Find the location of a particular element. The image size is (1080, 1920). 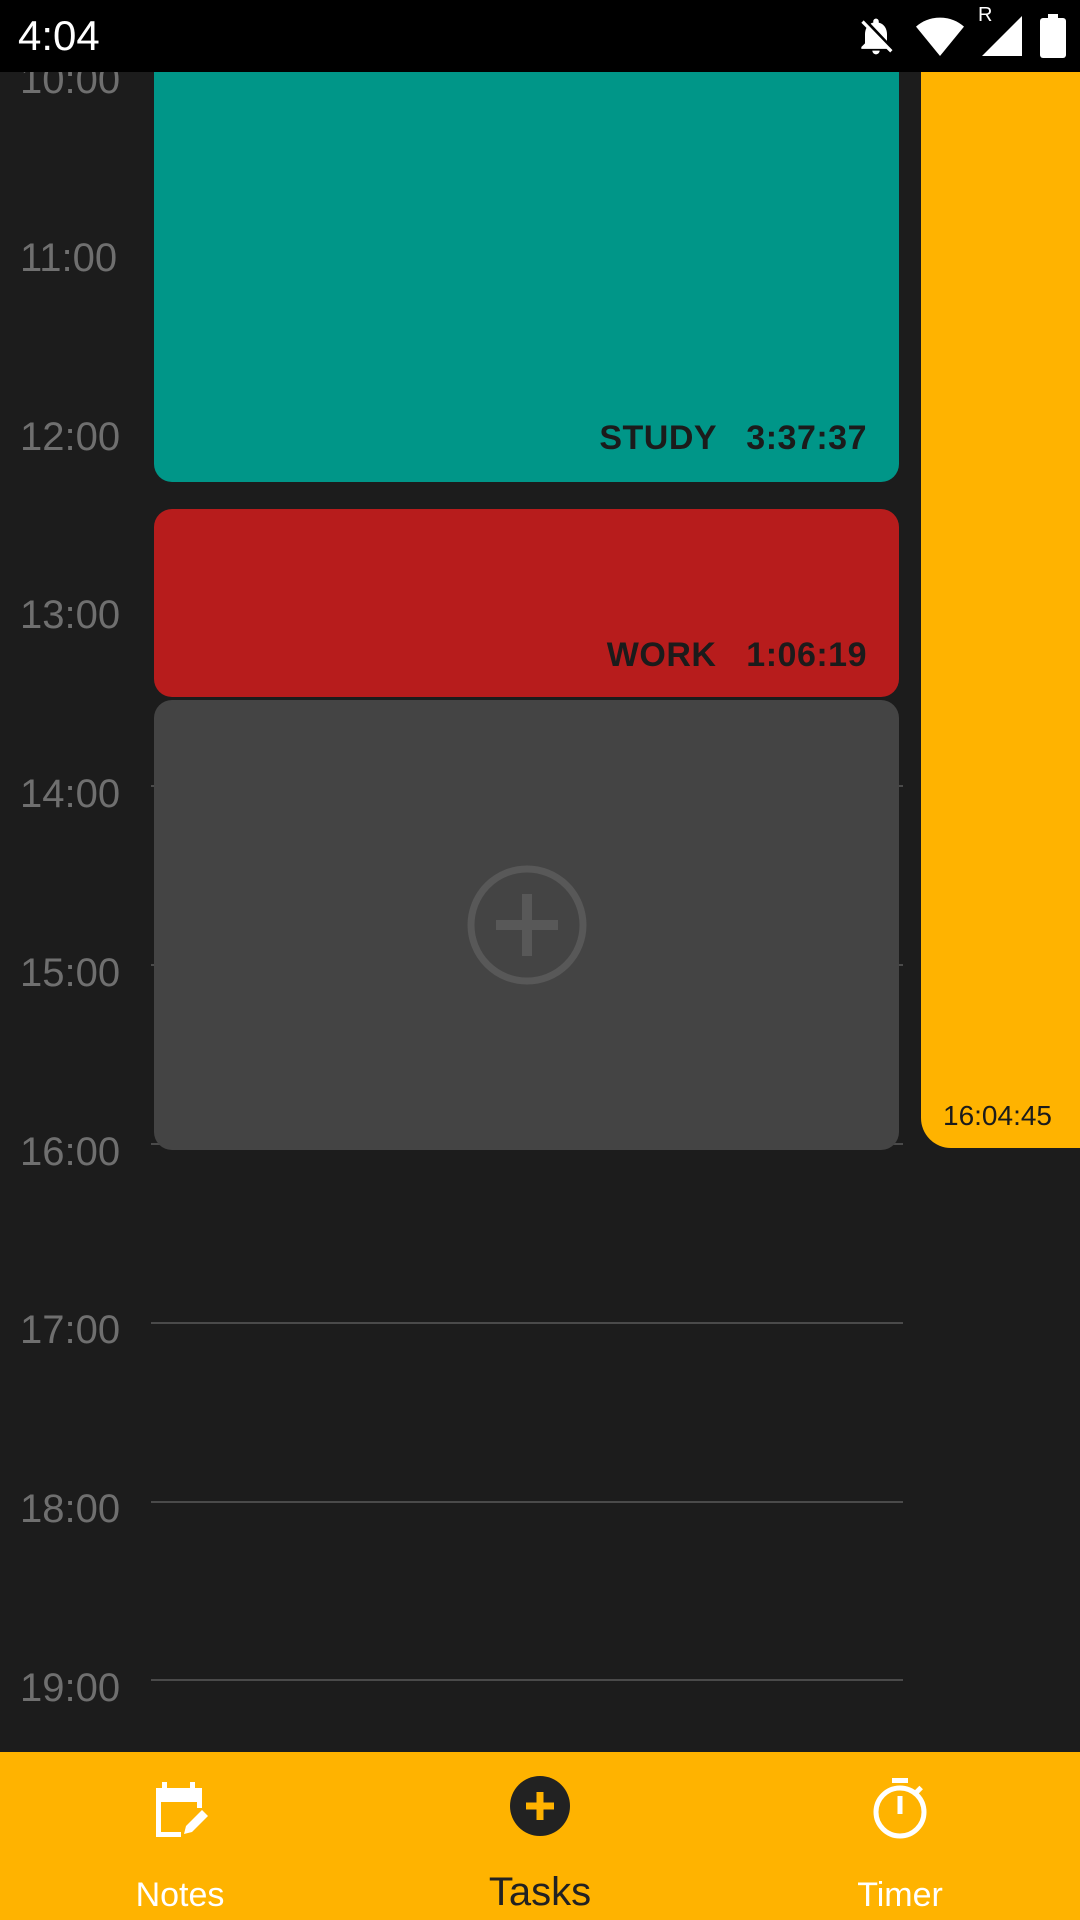

nav-item-timer: Timer is located at coordinates (900, 1836).